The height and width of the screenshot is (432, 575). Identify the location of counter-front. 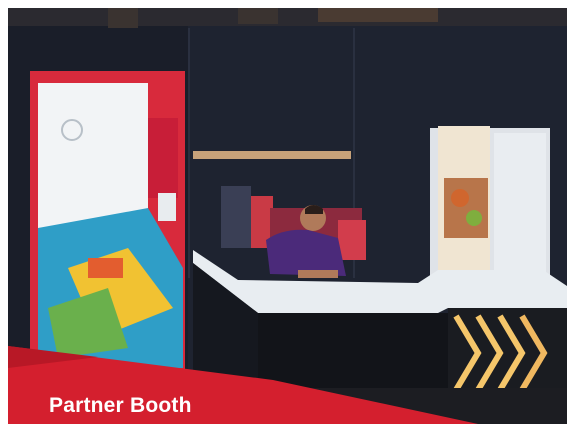
(358, 353).